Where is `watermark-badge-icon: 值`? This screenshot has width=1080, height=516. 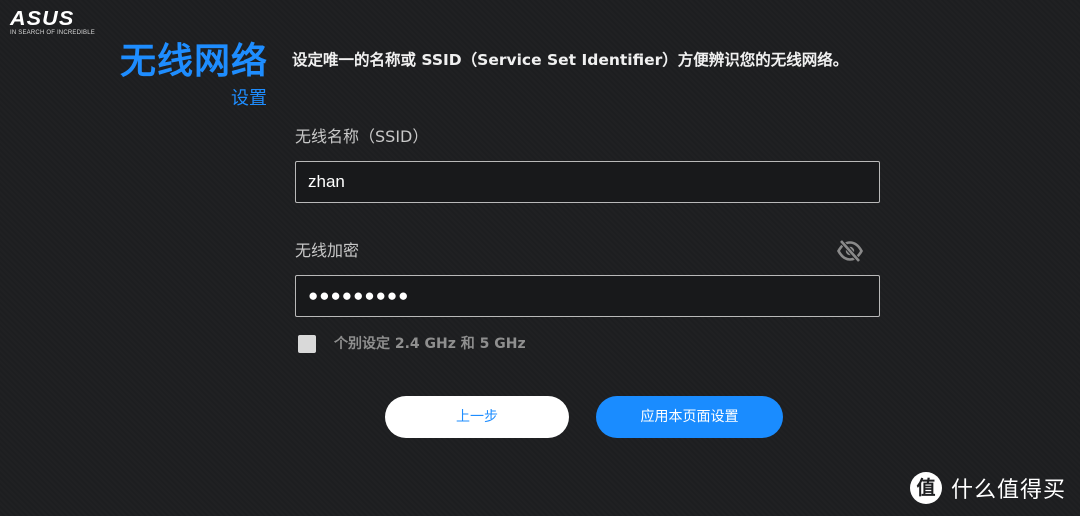
watermark-badge-icon: 值 is located at coordinates (926, 488).